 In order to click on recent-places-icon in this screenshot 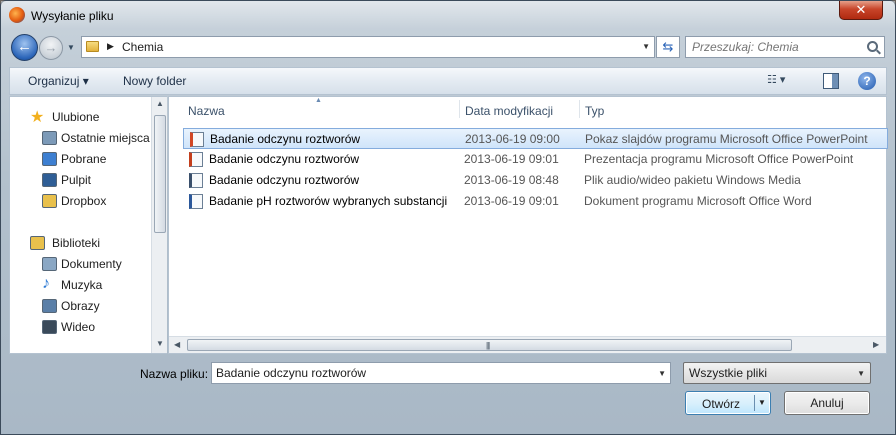, I will do `click(49, 138)`.